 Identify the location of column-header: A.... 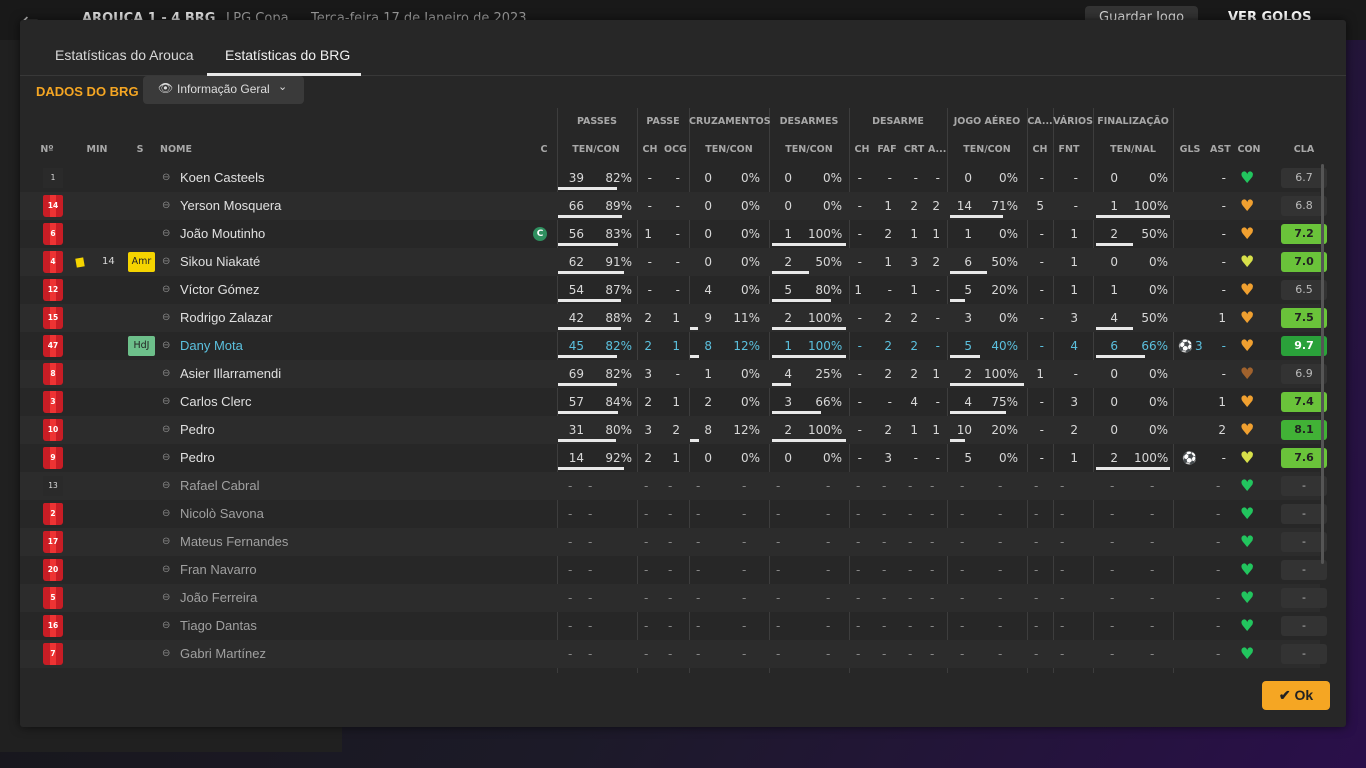
(937, 149).